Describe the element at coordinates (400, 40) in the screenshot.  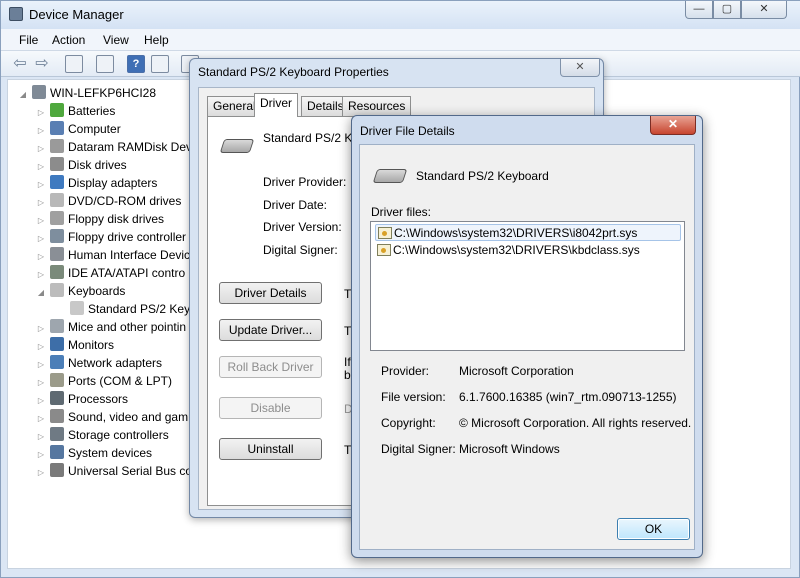
I see `menu-bar: File Action View Help` at that location.